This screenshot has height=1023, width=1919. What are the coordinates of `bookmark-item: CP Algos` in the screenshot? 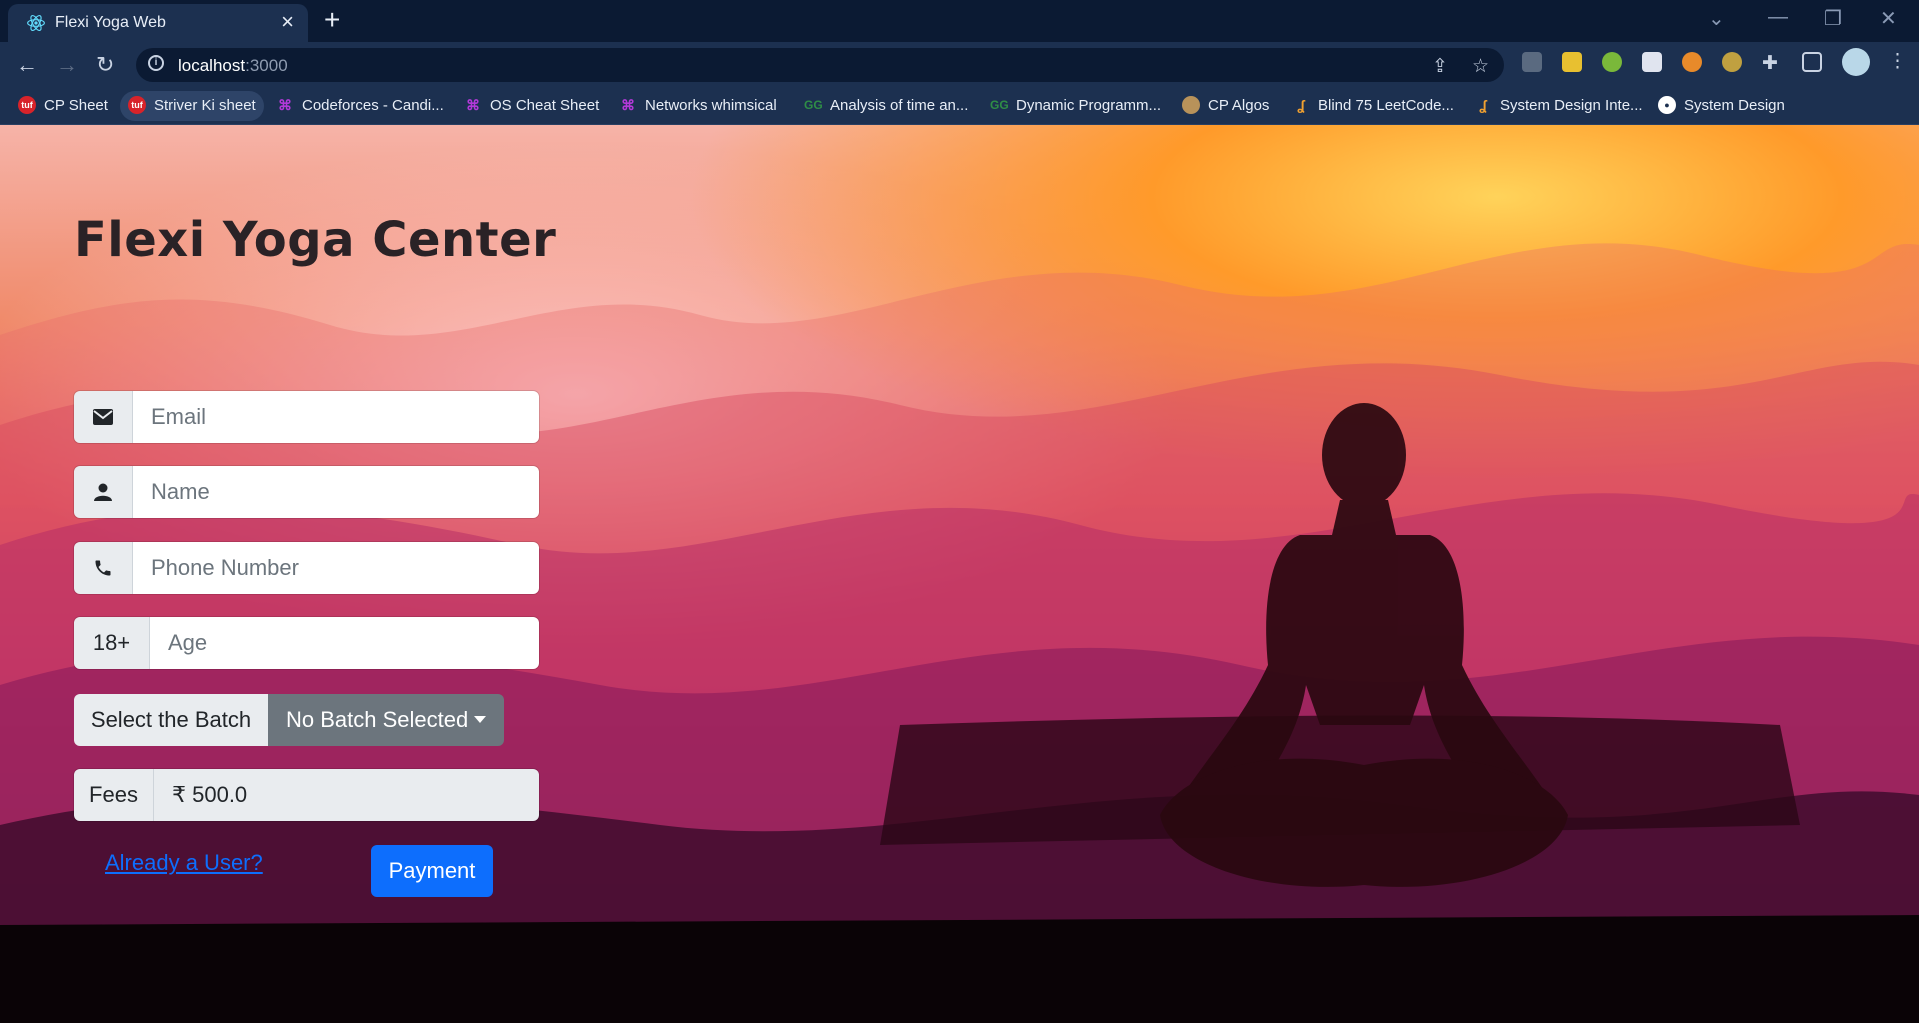 It's located at (1225, 106).